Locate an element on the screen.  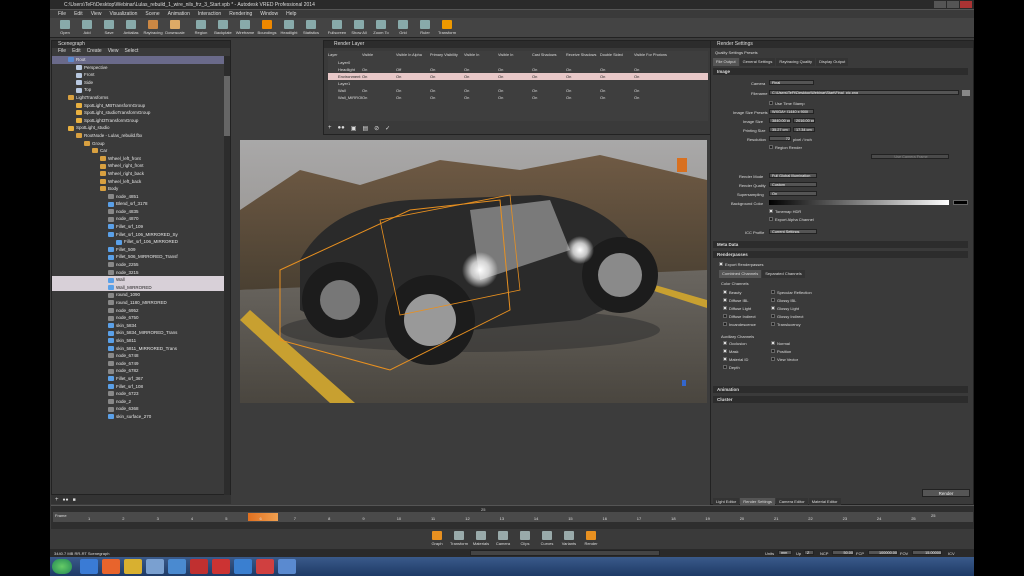
fov-input: 15.00000 is located at coordinates (927, 552).